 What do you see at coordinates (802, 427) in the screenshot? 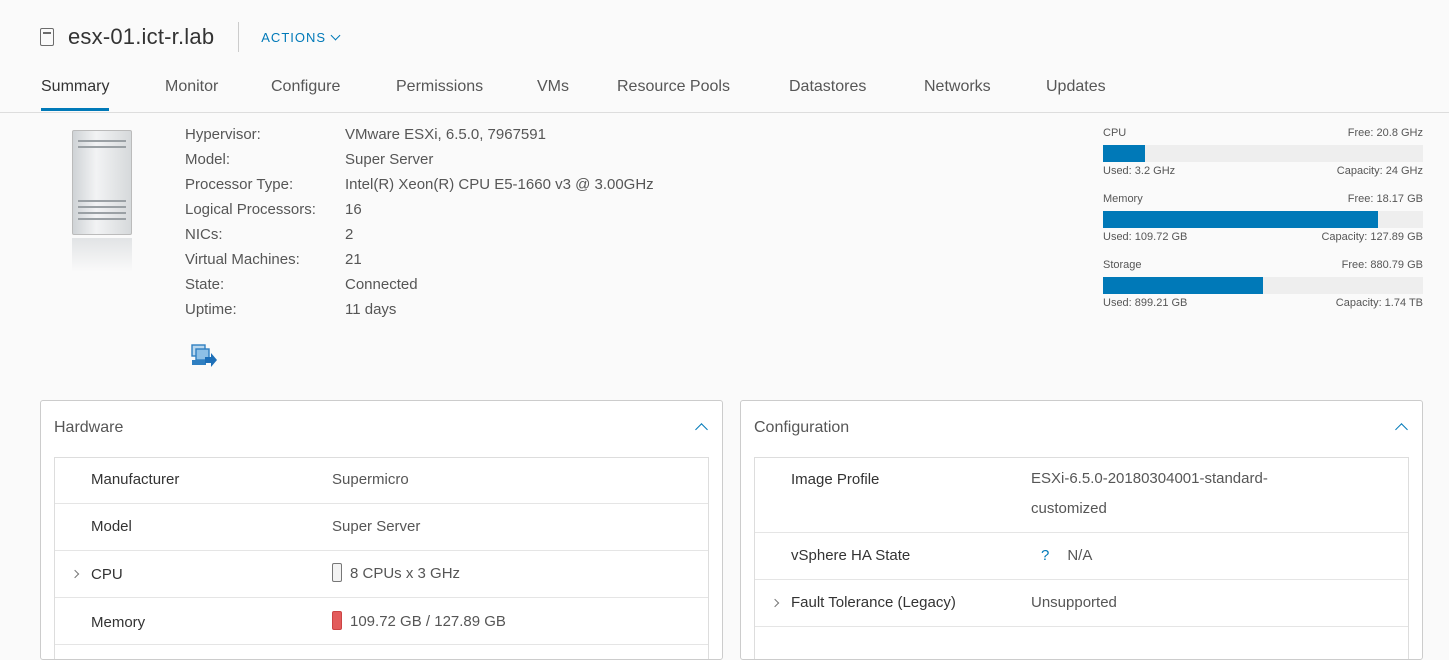
I see `configuration-card-title: Configuration` at bounding box center [802, 427].